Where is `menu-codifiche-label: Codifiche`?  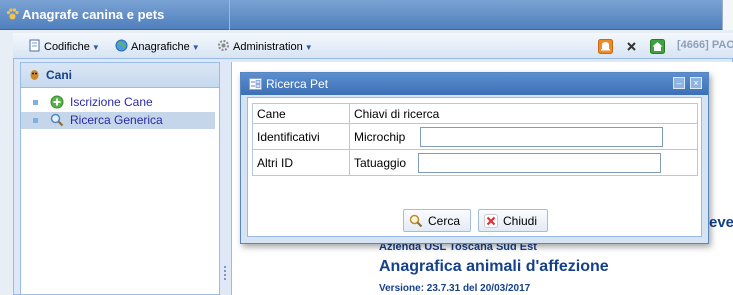
menu-codifiche-label: Codifiche is located at coordinates (67, 47).